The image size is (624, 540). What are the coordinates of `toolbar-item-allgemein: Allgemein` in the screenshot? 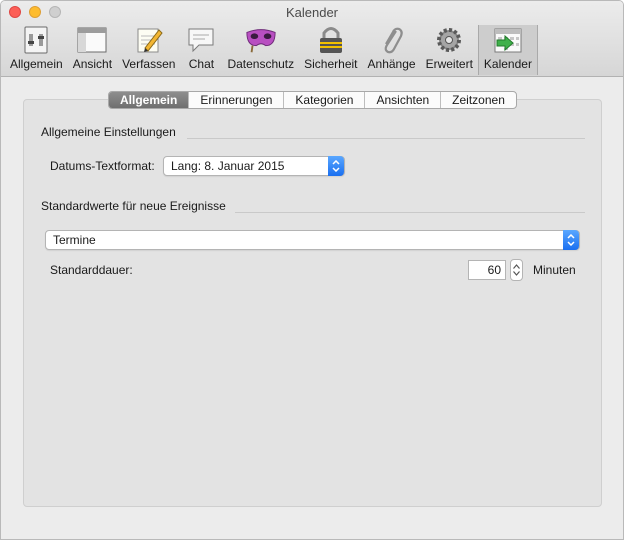 It's located at (36, 50).